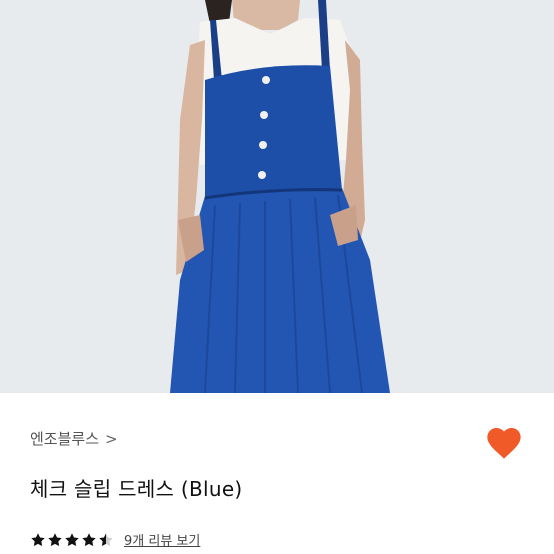 The image size is (554, 554). Describe the element at coordinates (64, 438) in the screenshot. I see `brand-name: 엔조블루스` at that location.